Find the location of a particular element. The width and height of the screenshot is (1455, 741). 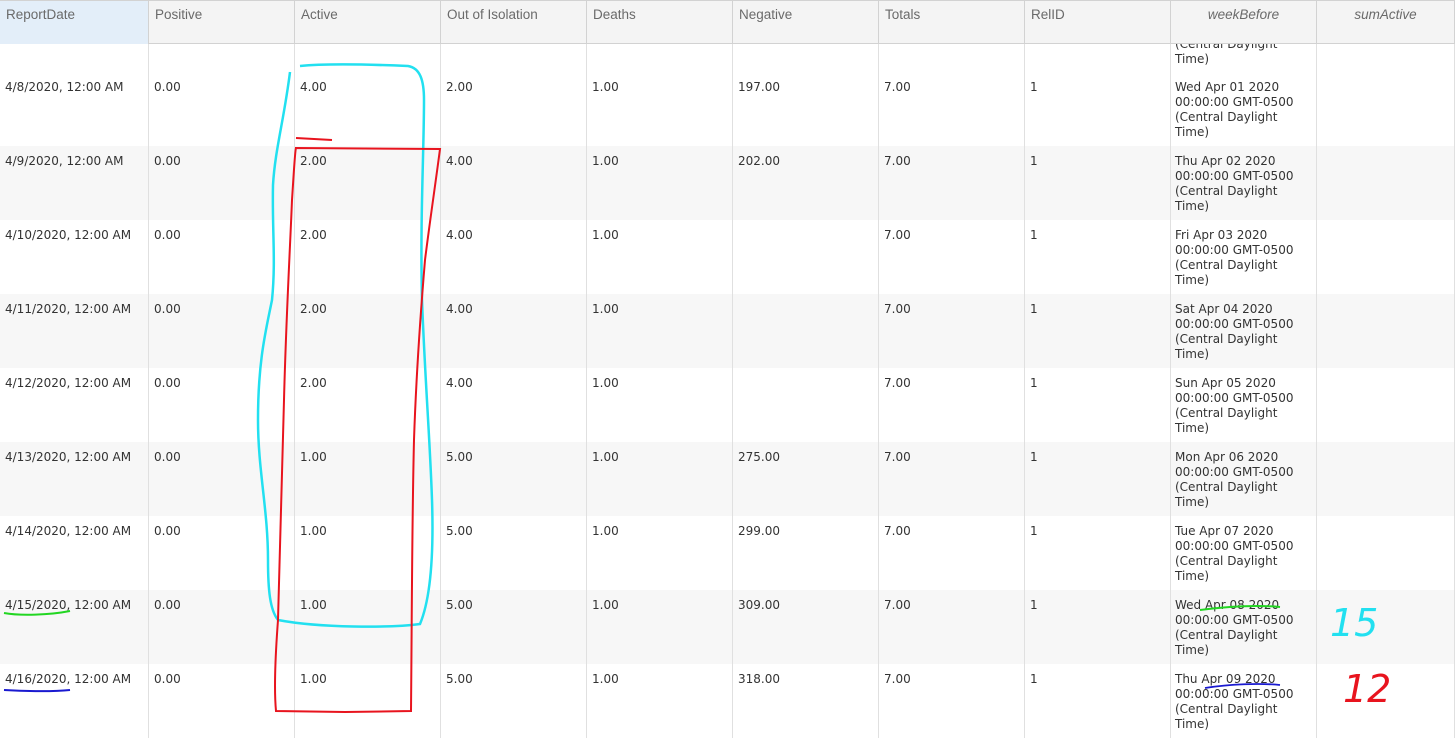

table-row-partial: (Central Daylight Time) is located at coordinates (727, 58).